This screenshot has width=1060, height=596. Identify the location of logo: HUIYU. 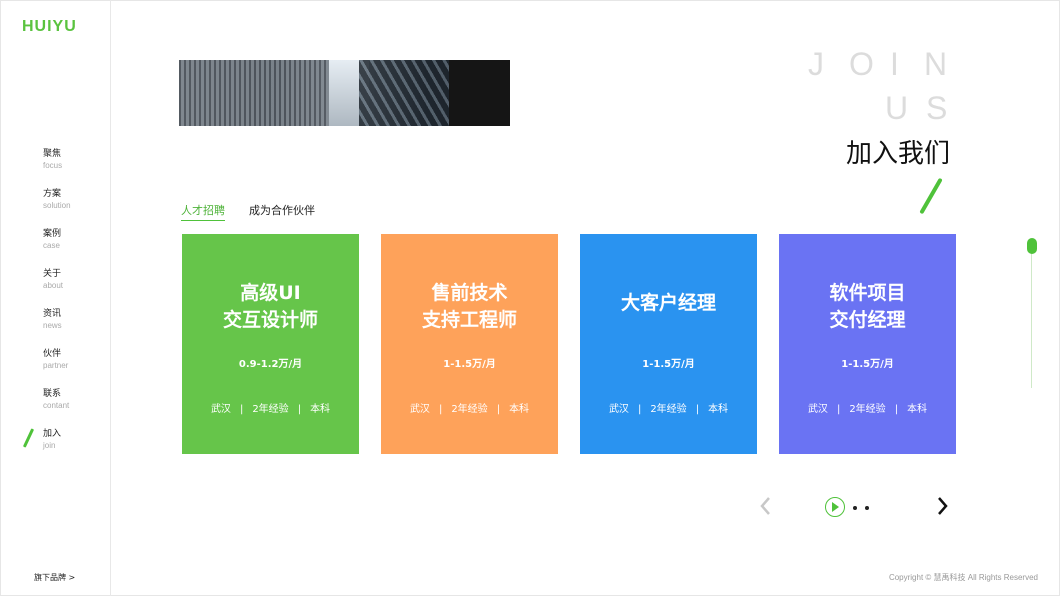
(49, 27).